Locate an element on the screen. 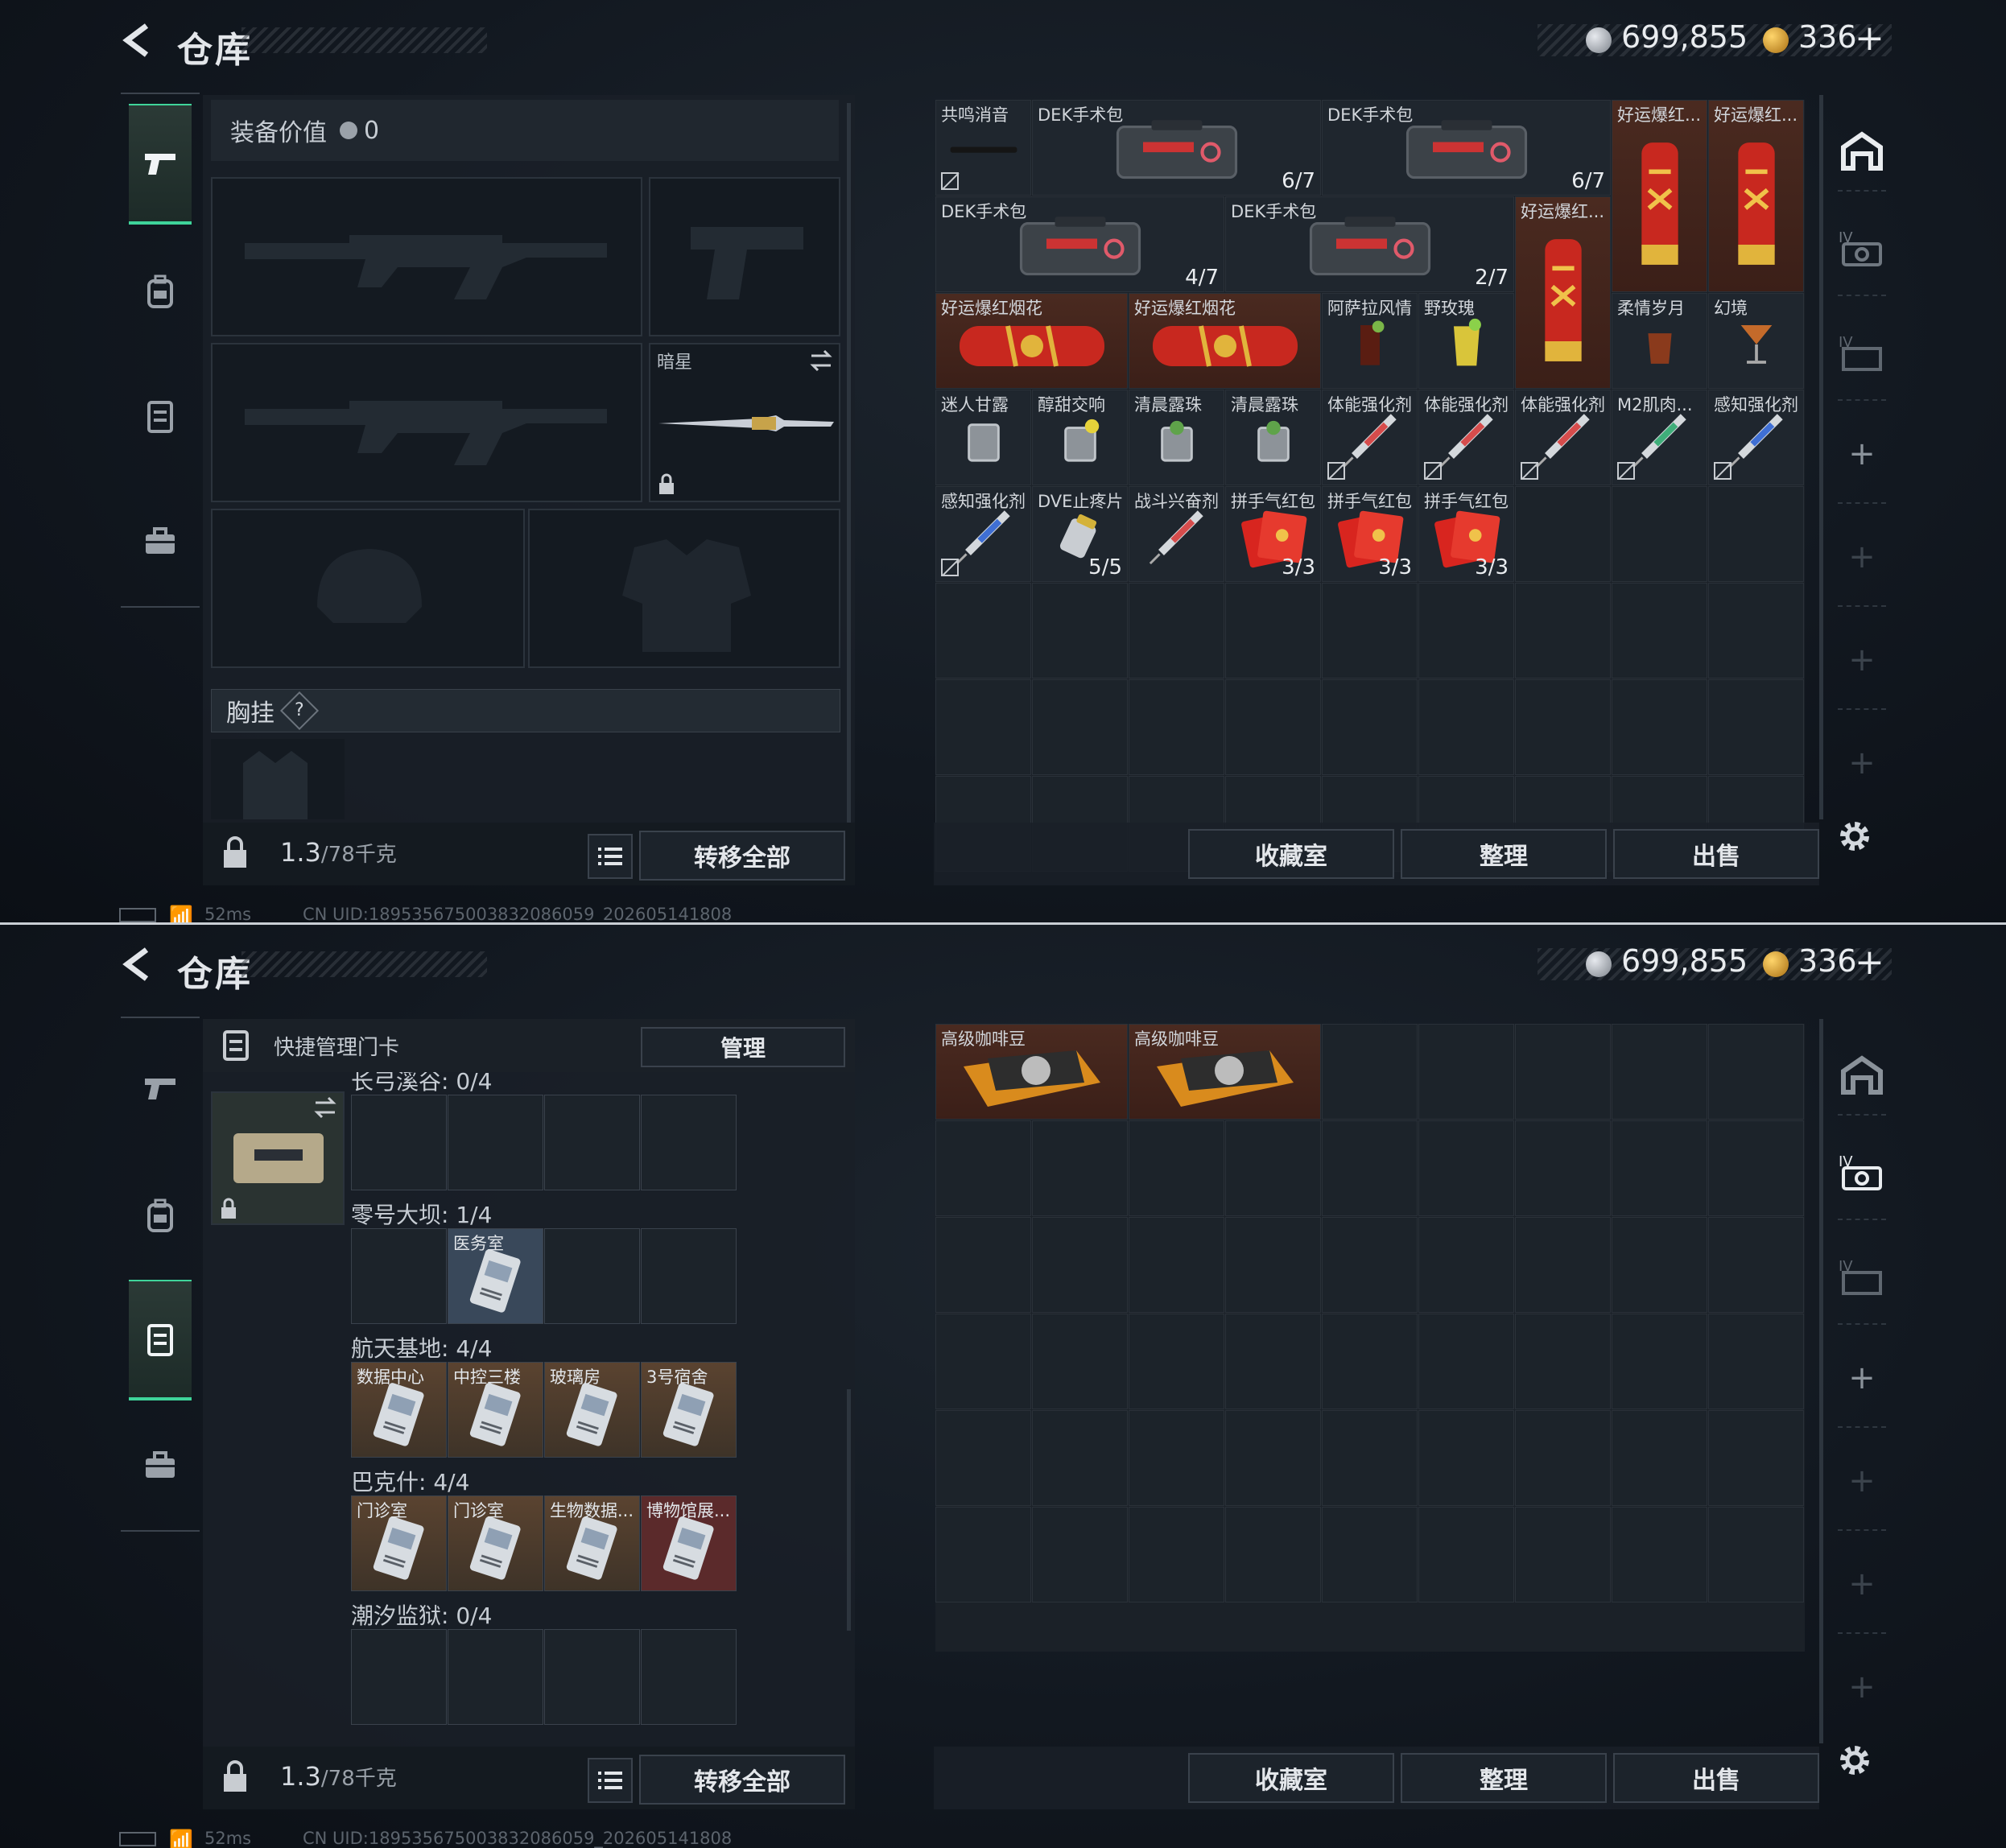  sort-button: 整理 is located at coordinates (1504, 1778).